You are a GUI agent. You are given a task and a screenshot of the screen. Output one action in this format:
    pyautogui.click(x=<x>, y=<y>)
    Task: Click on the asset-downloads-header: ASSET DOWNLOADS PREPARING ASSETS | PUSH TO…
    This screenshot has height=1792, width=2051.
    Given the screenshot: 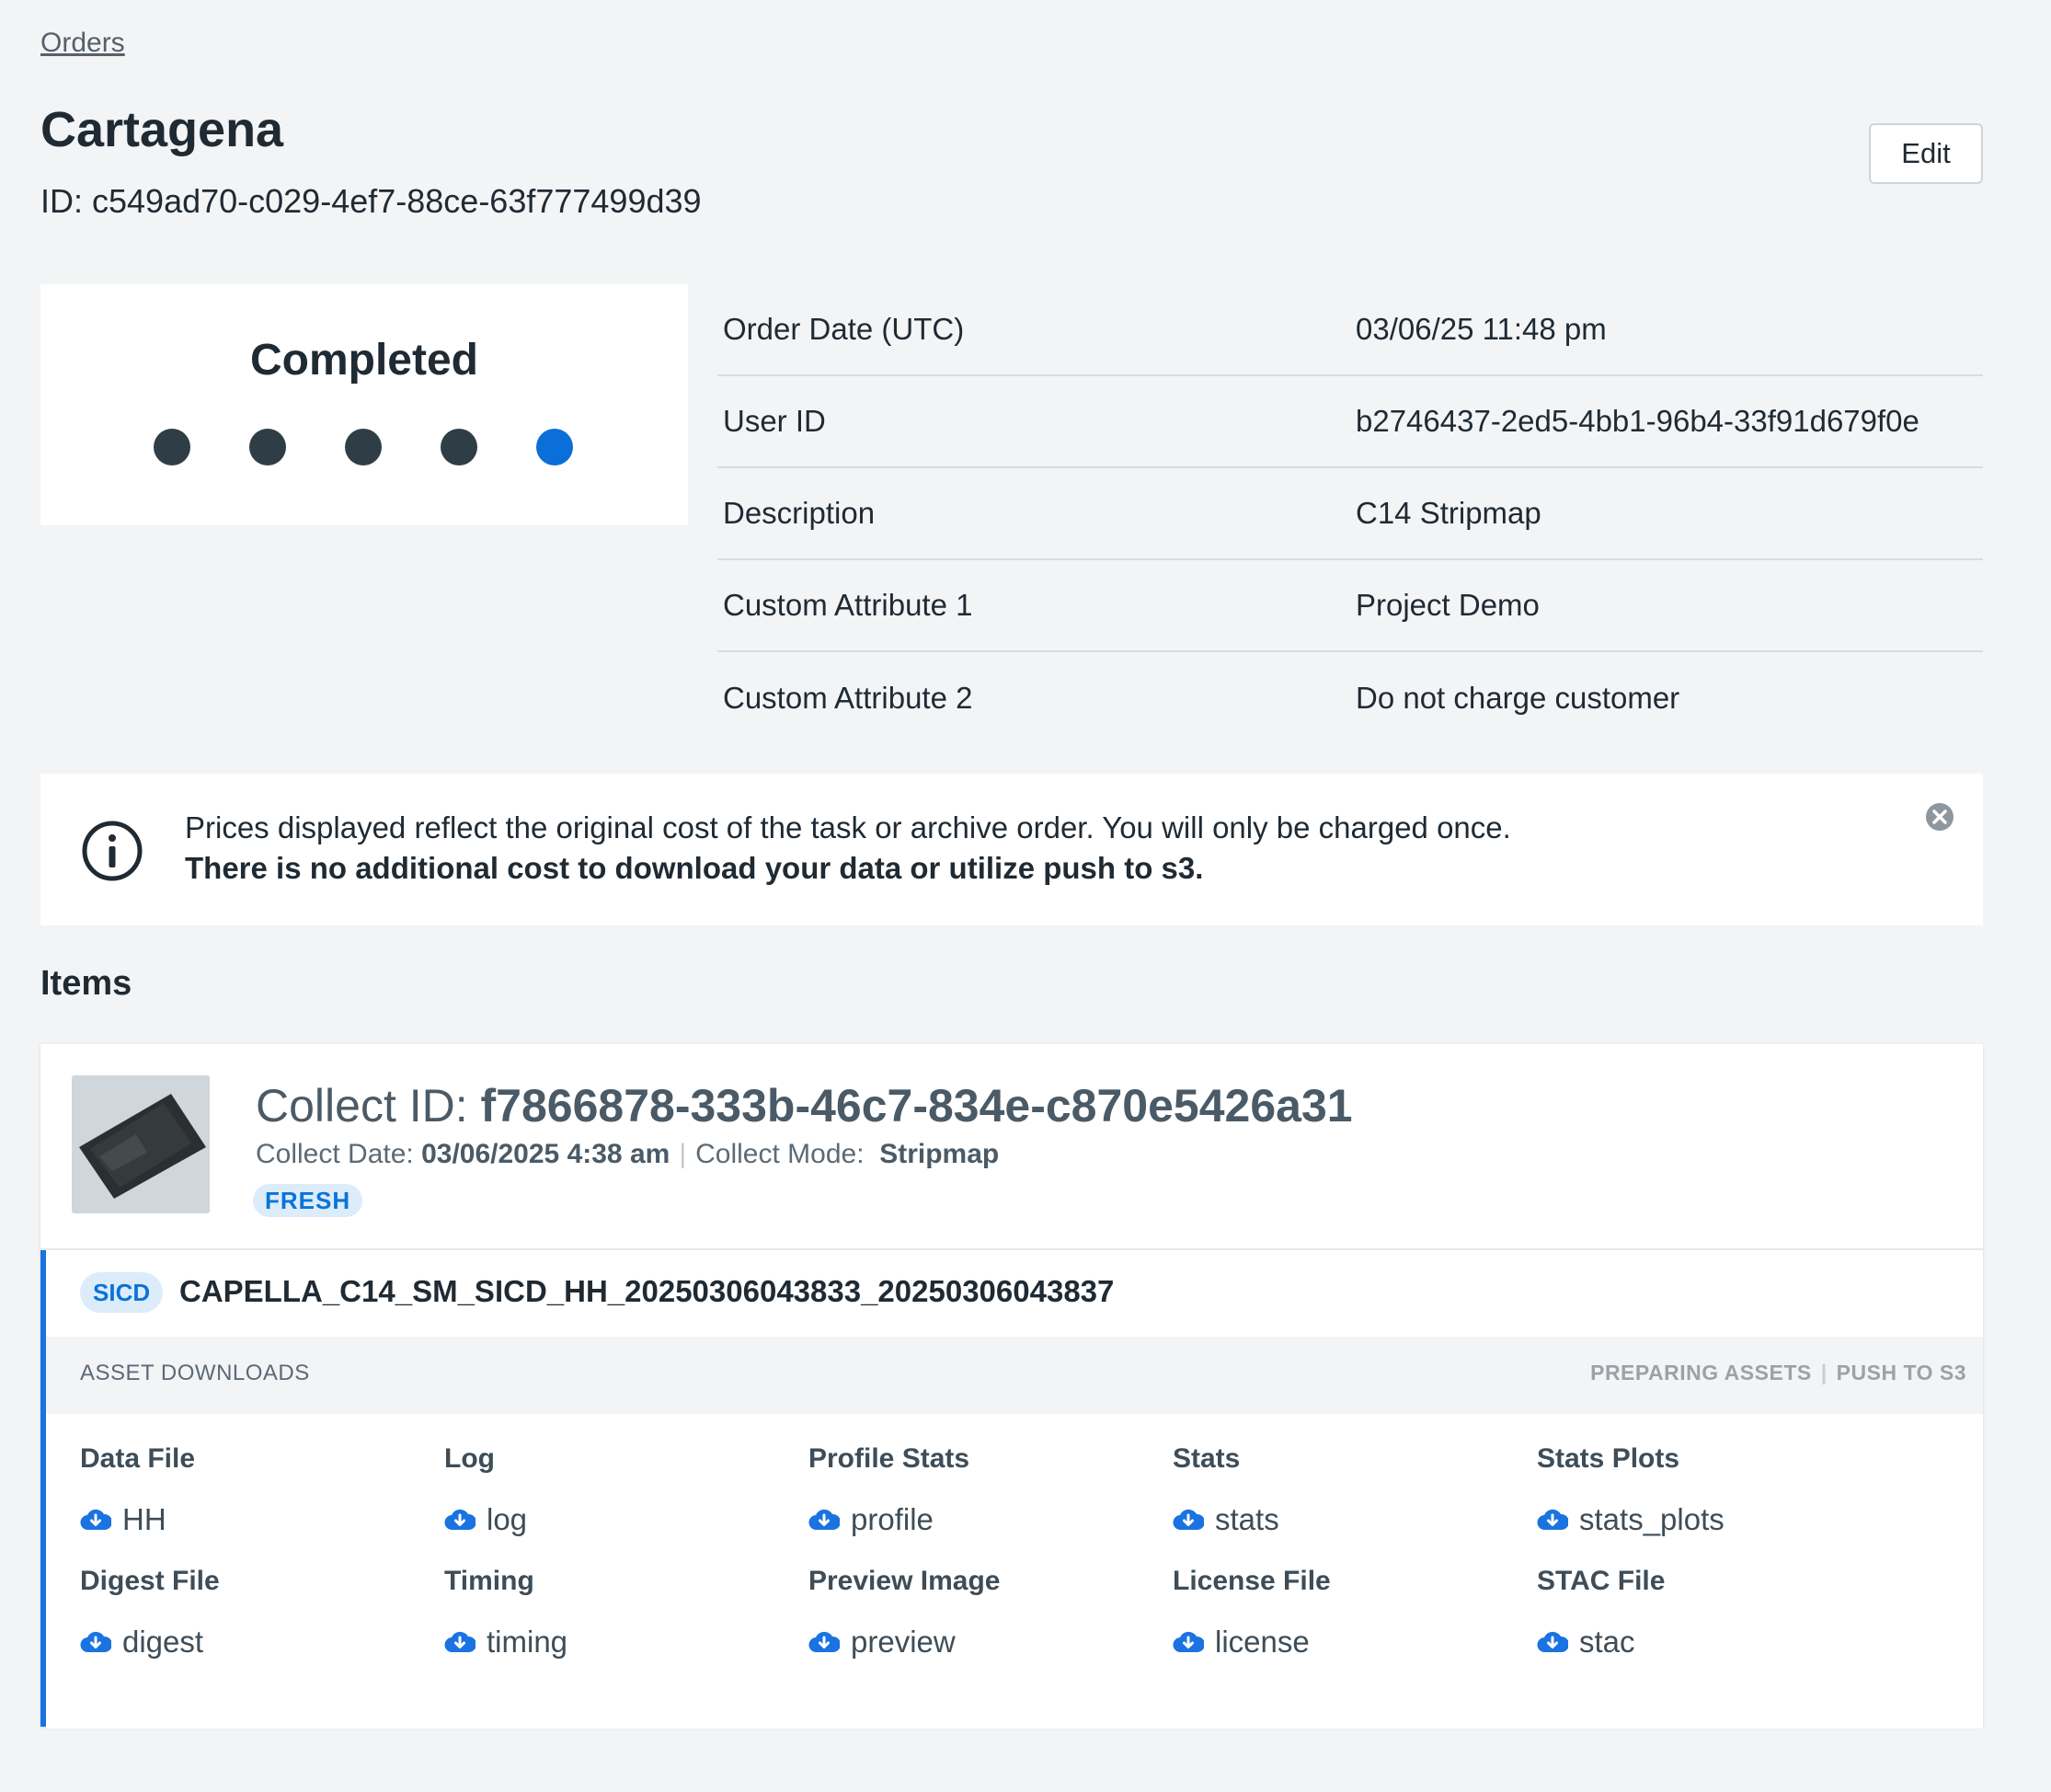 What is the action you would take?
    pyautogui.click(x=1015, y=1375)
    